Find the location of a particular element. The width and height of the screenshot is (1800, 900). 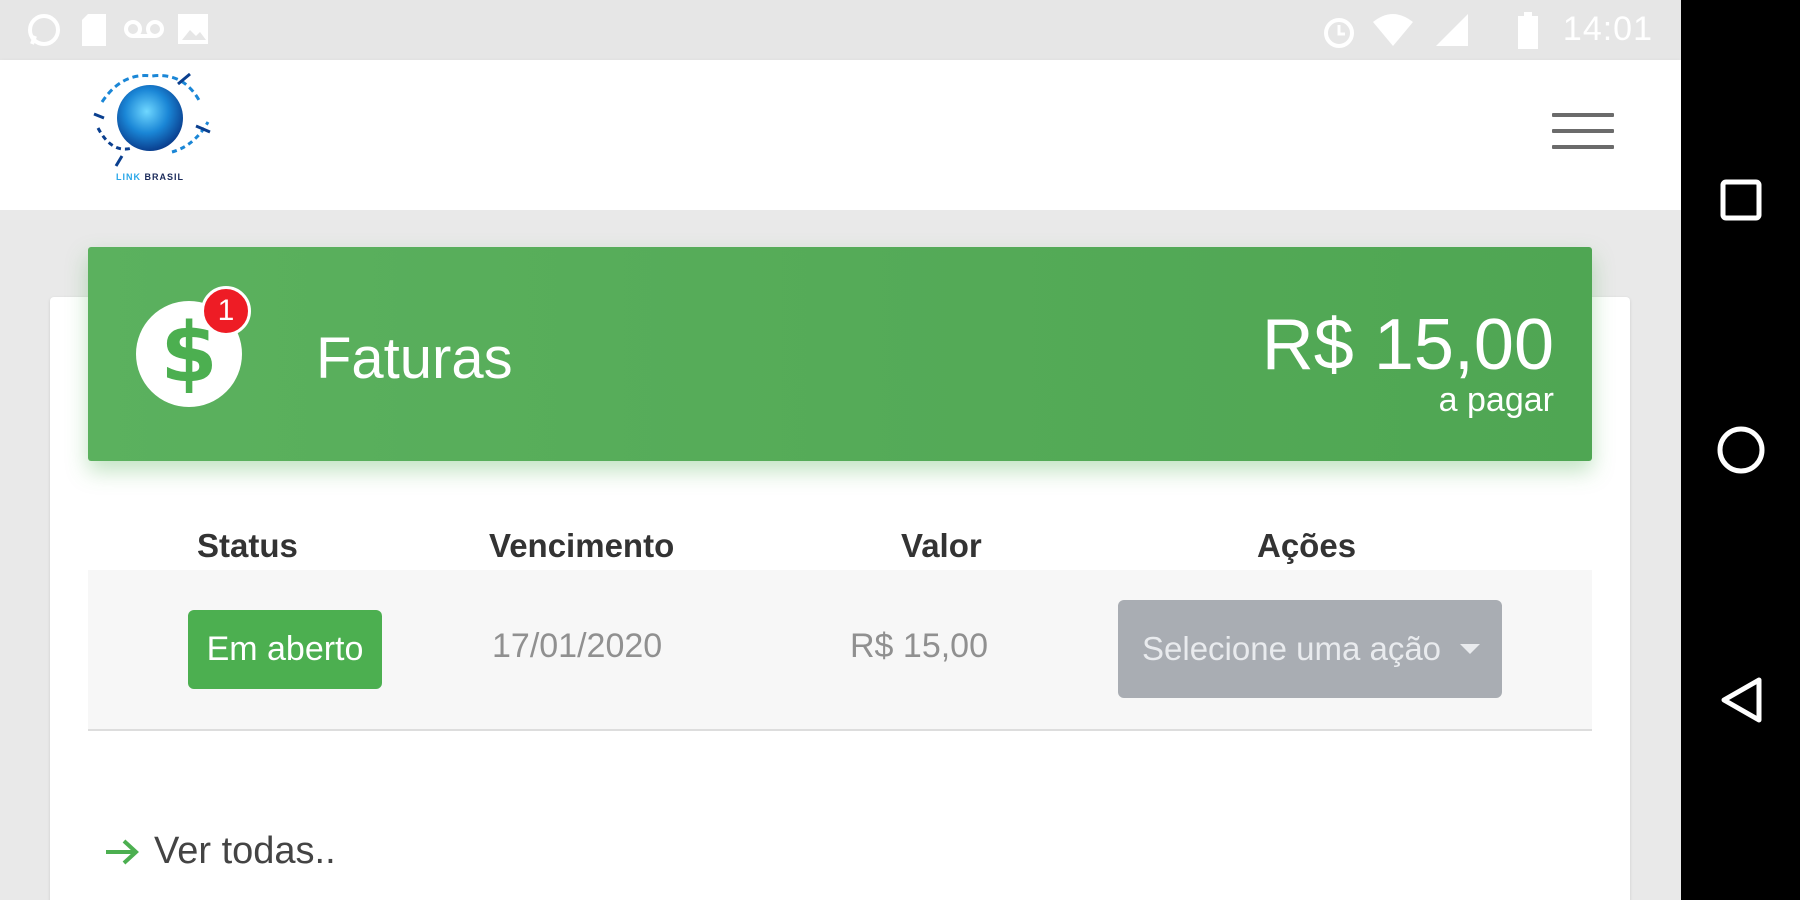

notification-badge: 1 is located at coordinates (226, 311).